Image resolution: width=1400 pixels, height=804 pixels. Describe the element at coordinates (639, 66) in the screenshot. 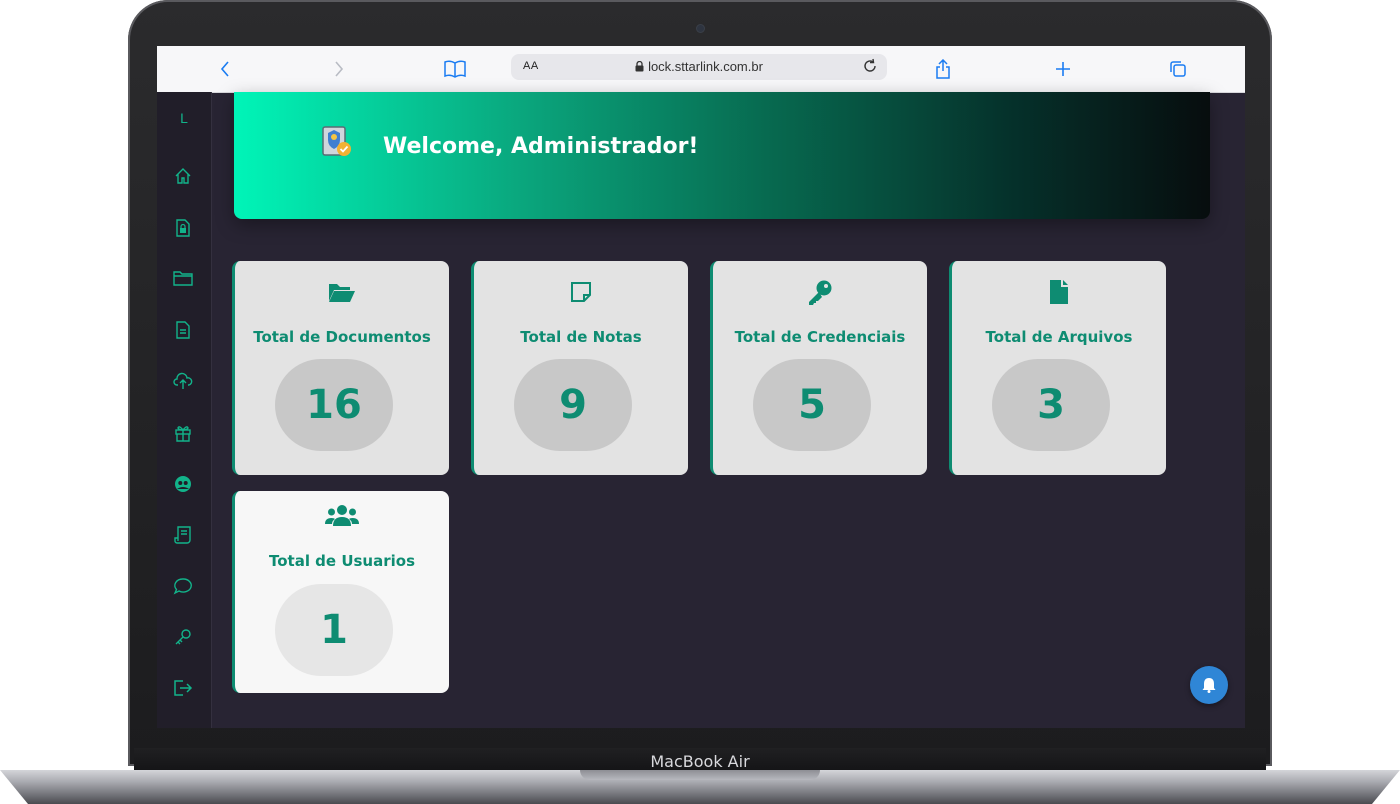

I see `lock-icon` at that location.